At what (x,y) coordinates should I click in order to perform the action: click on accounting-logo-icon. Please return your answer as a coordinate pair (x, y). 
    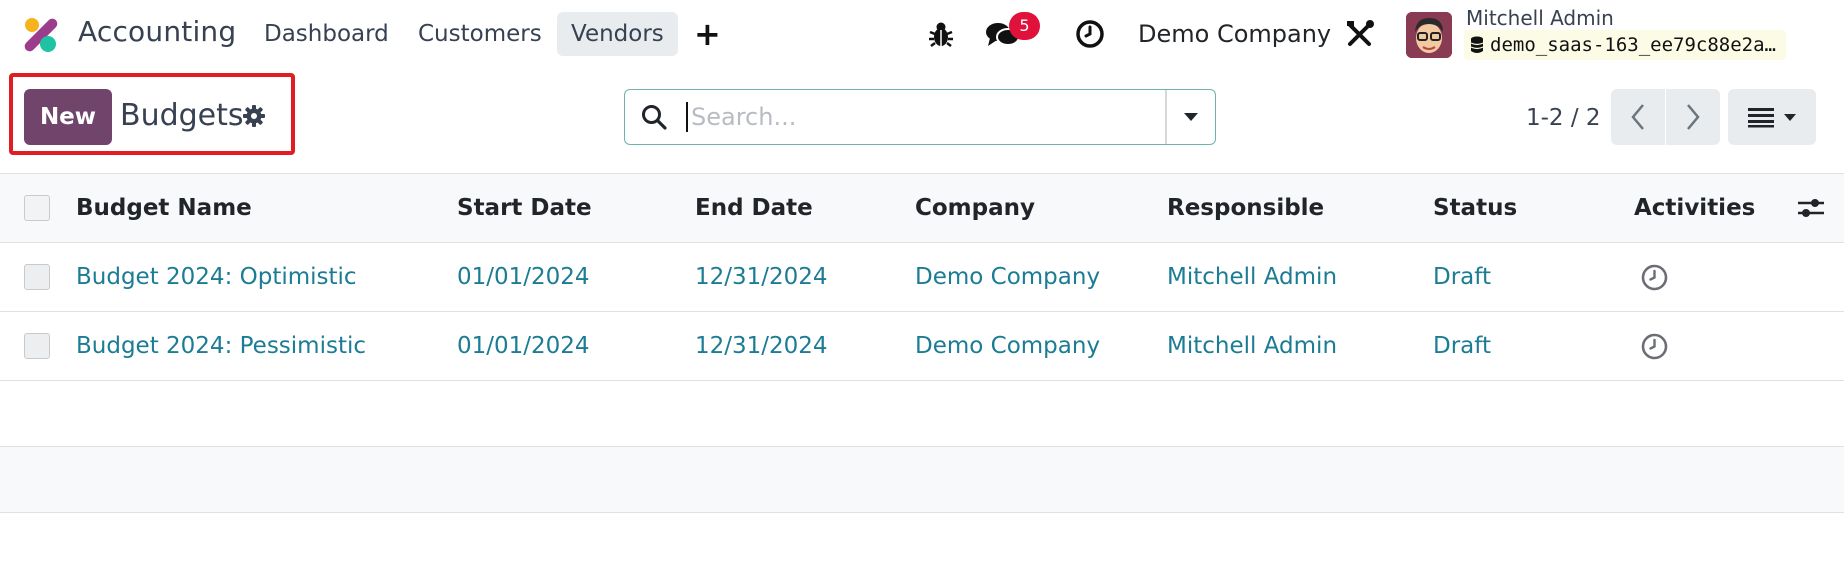
    Looking at the image, I should click on (41, 35).